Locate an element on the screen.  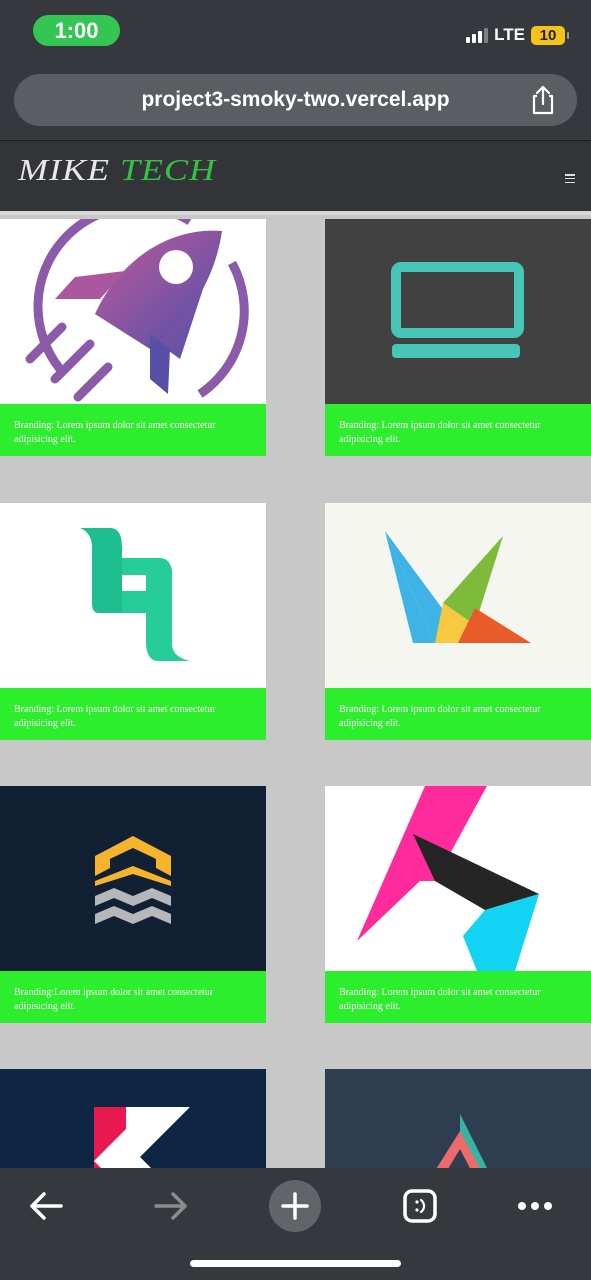
url-text: project3-smoky-two.vercel.app is located at coordinates (295, 100).